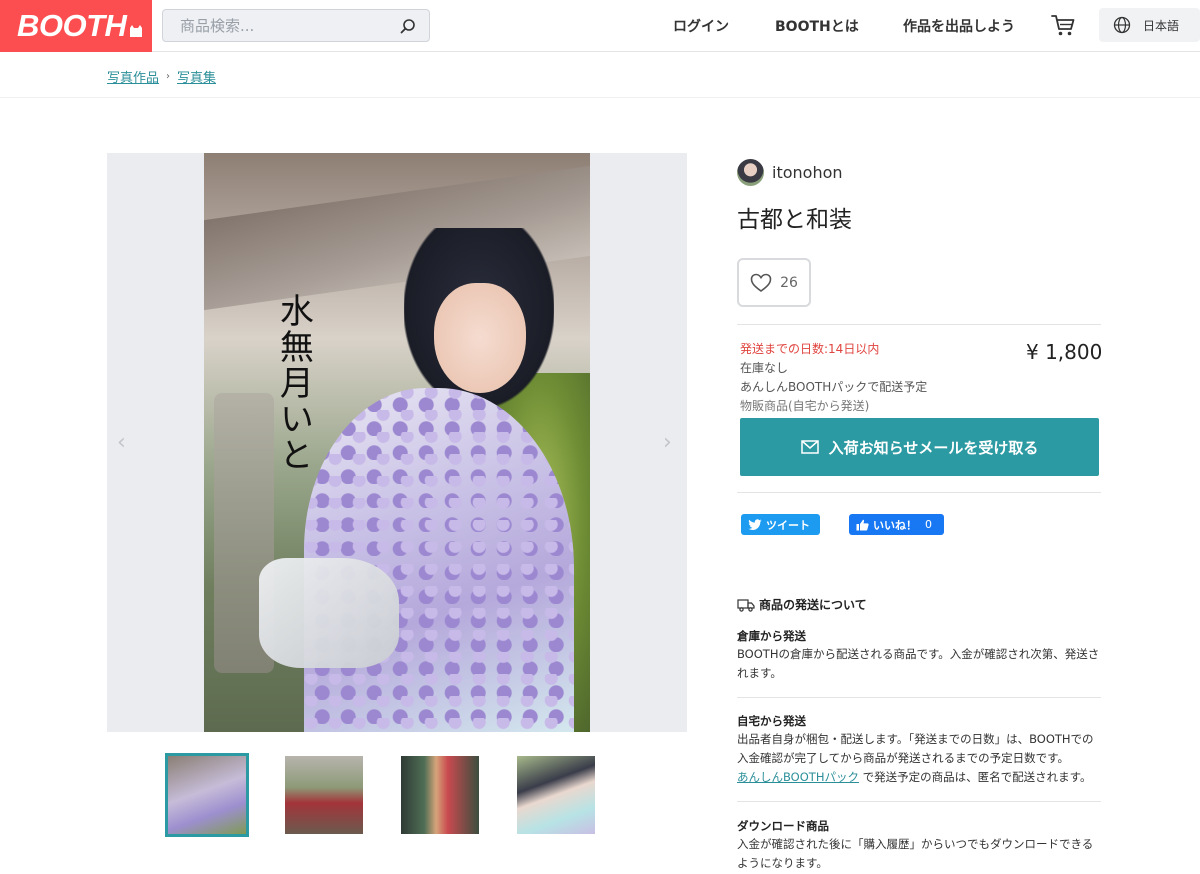 This screenshot has width=1200, height=874. I want to click on shipping-info-title: 商品の発送について, so click(813, 605).